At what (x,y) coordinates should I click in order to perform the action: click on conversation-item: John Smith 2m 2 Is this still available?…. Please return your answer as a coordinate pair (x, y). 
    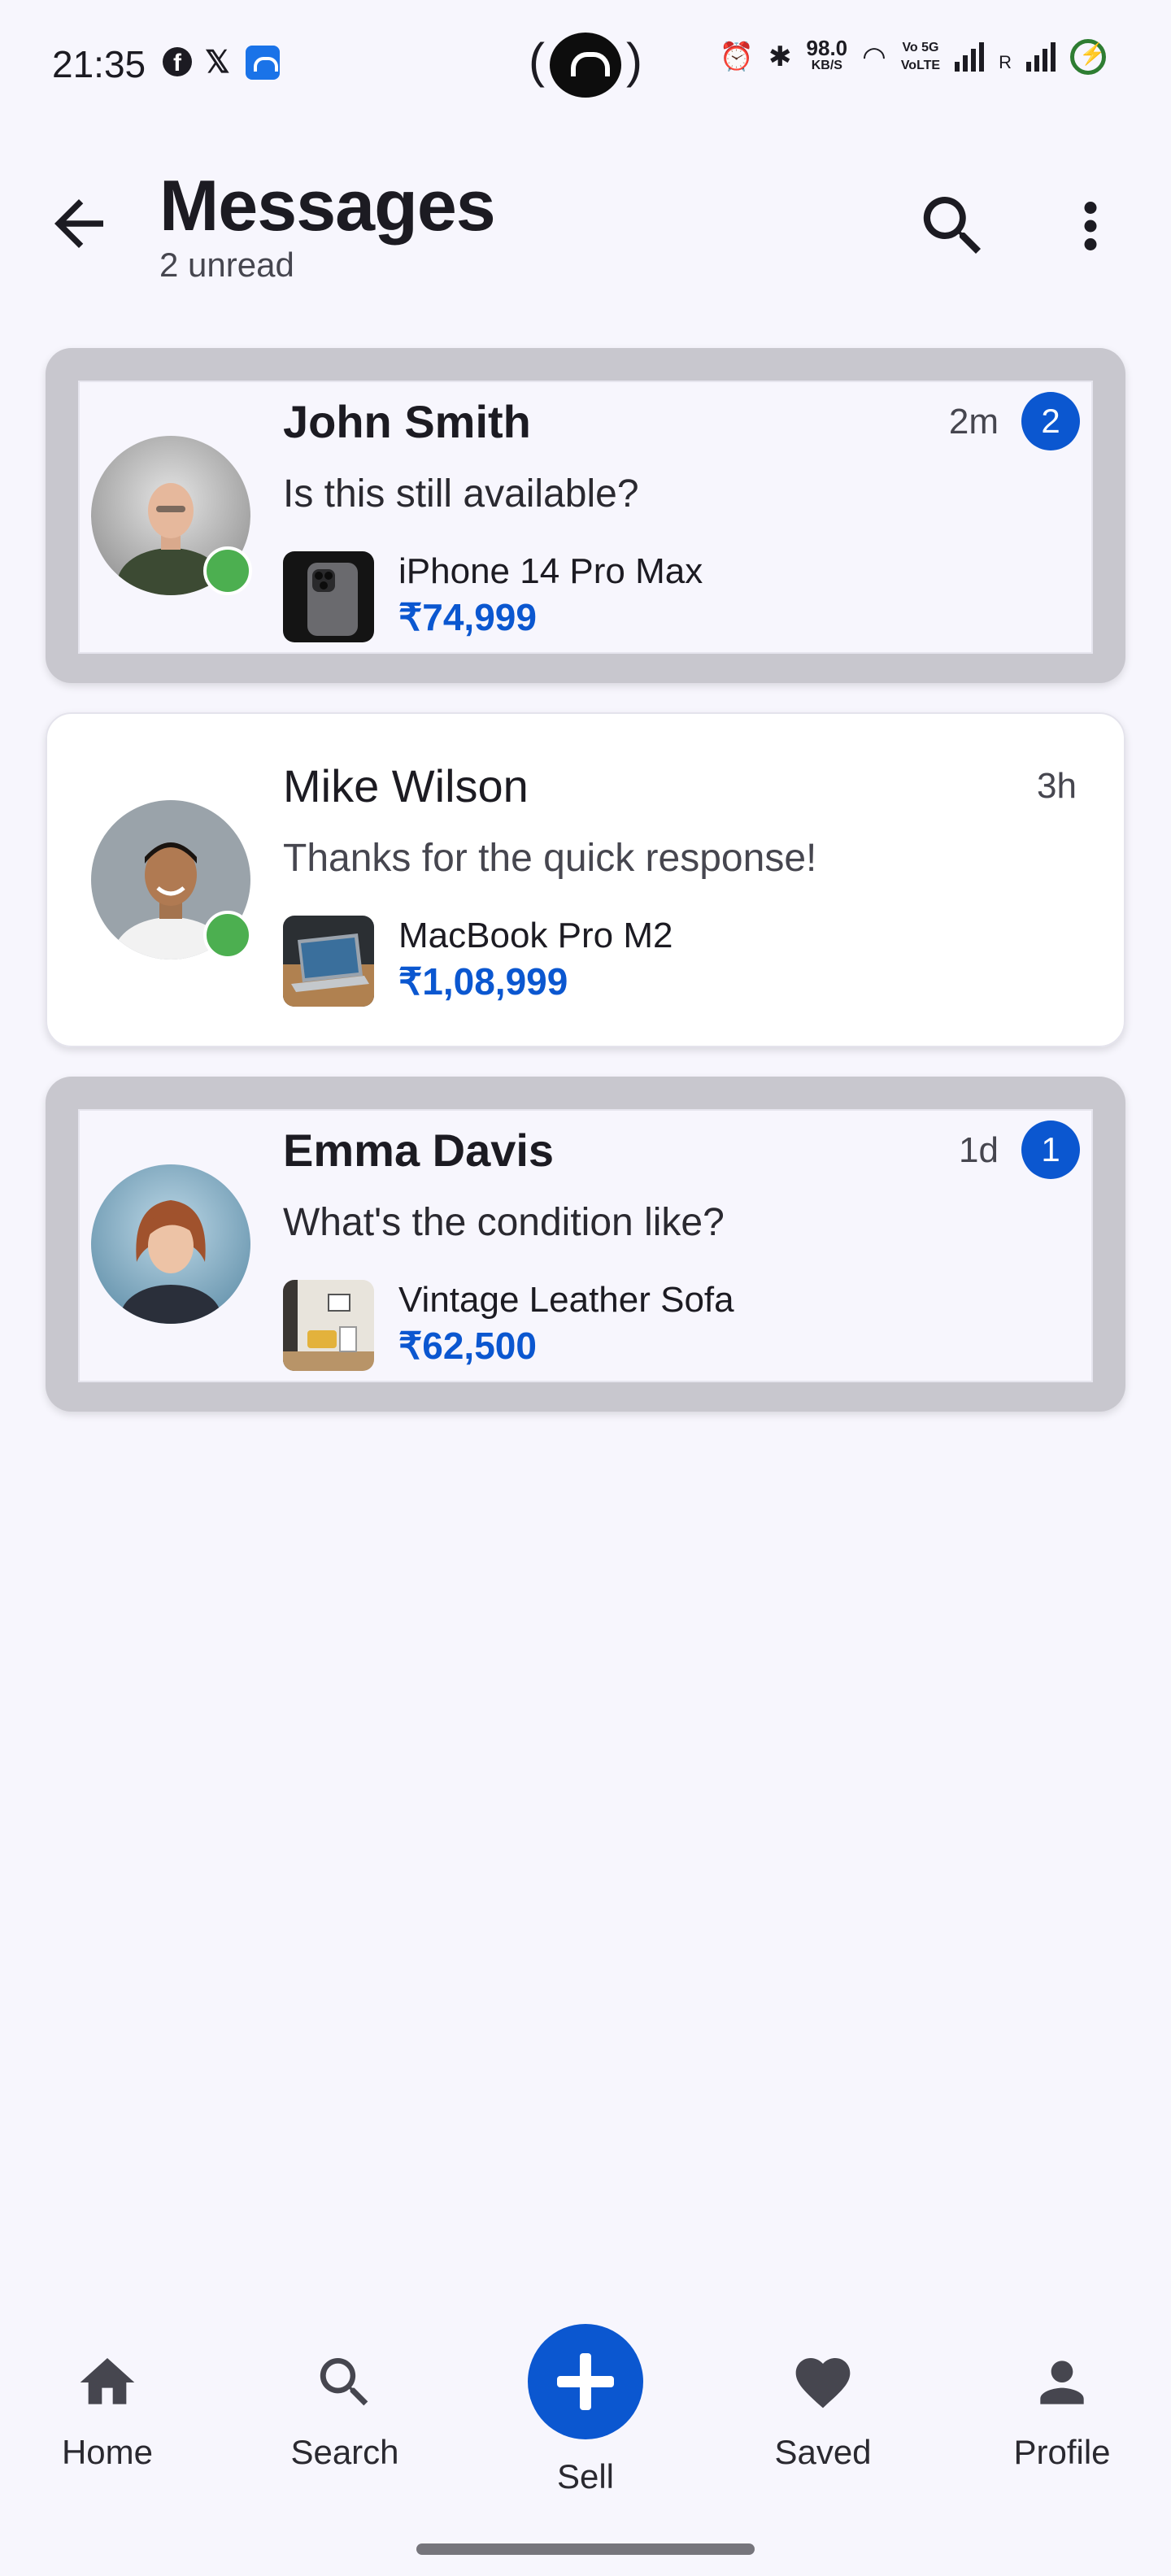
    Looking at the image, I should click on (585, 516).